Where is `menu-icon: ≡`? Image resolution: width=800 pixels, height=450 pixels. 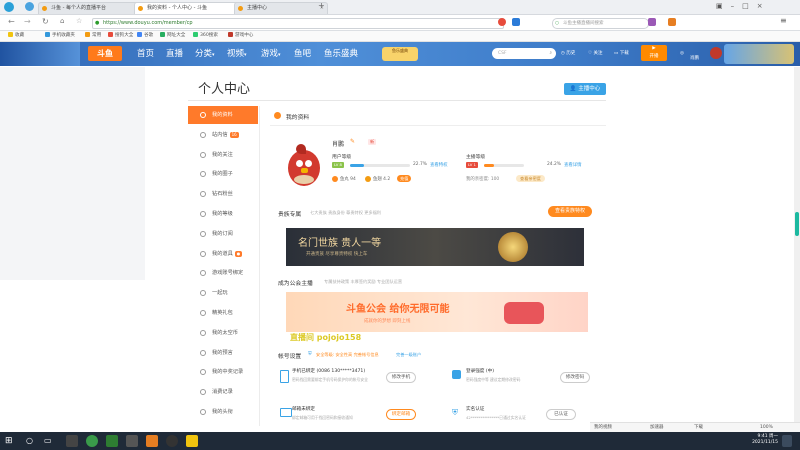
menu-icon: ≡ is located at coordinates (783, 20).